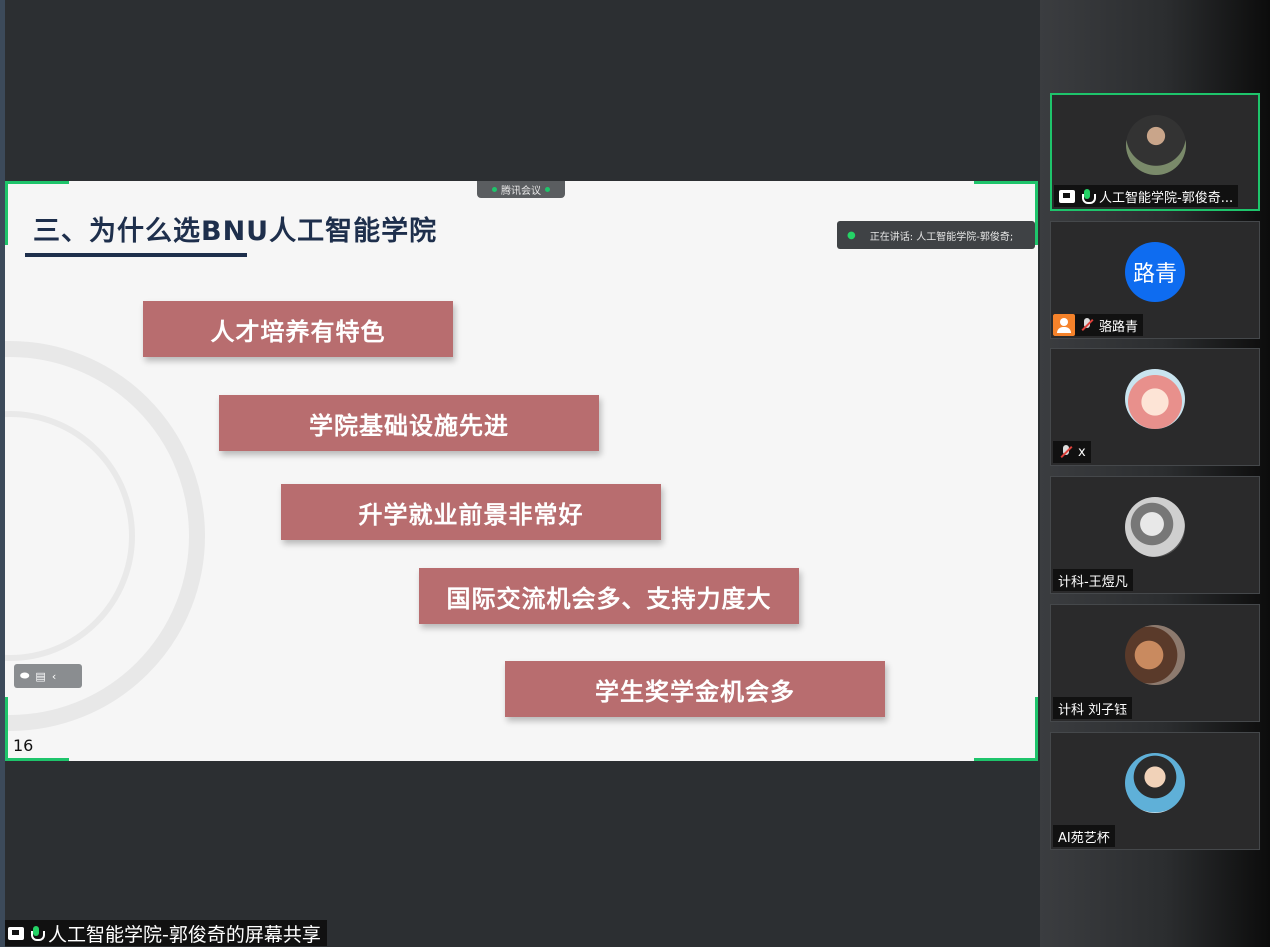 The image size is (1270, 947). What do you see at coordinates (1155, 527) in the screenshot?
I see `participant-avatar-manga` at bounding box center [1155, 527].